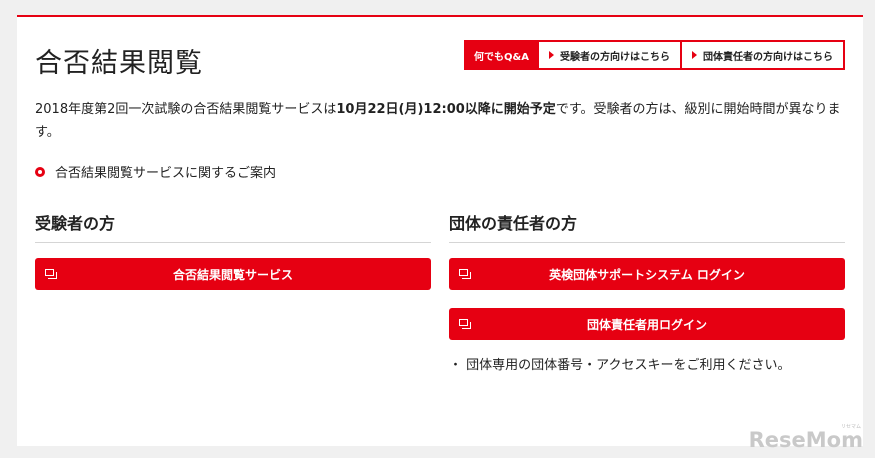 The height and width of the screenshot is (458, 875). Describe the element at coordinates (186, 109) in the screenshot. I see `notice-part1: 2018年度第2回一次試験の合否結果閲覧サービスは` at that location.